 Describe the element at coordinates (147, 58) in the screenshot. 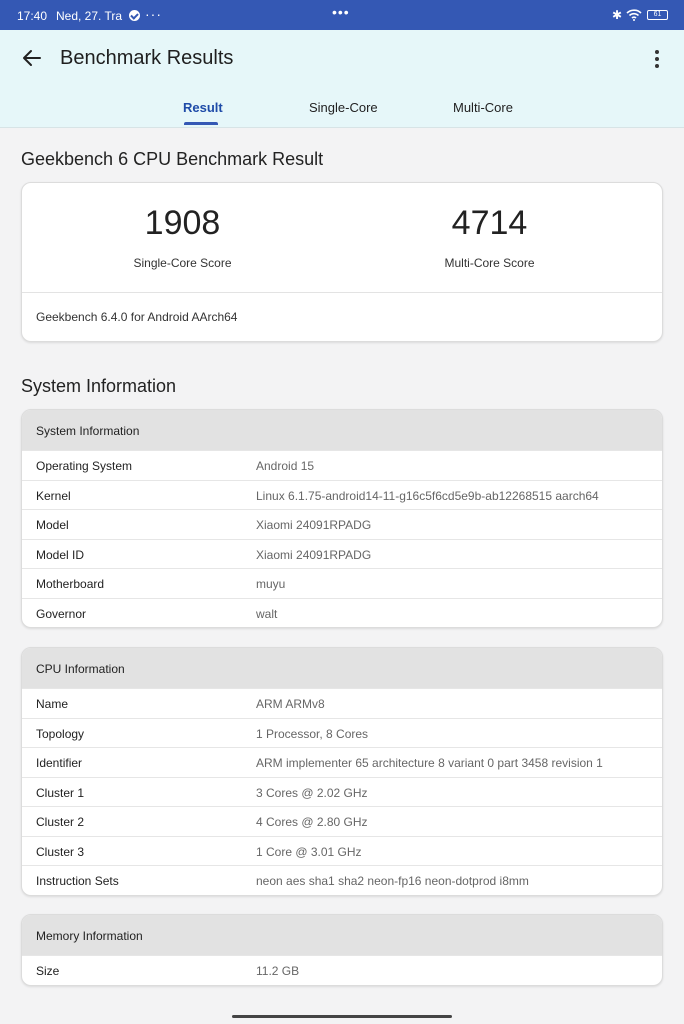

I see `page-title: Benchmark Results` at that location.